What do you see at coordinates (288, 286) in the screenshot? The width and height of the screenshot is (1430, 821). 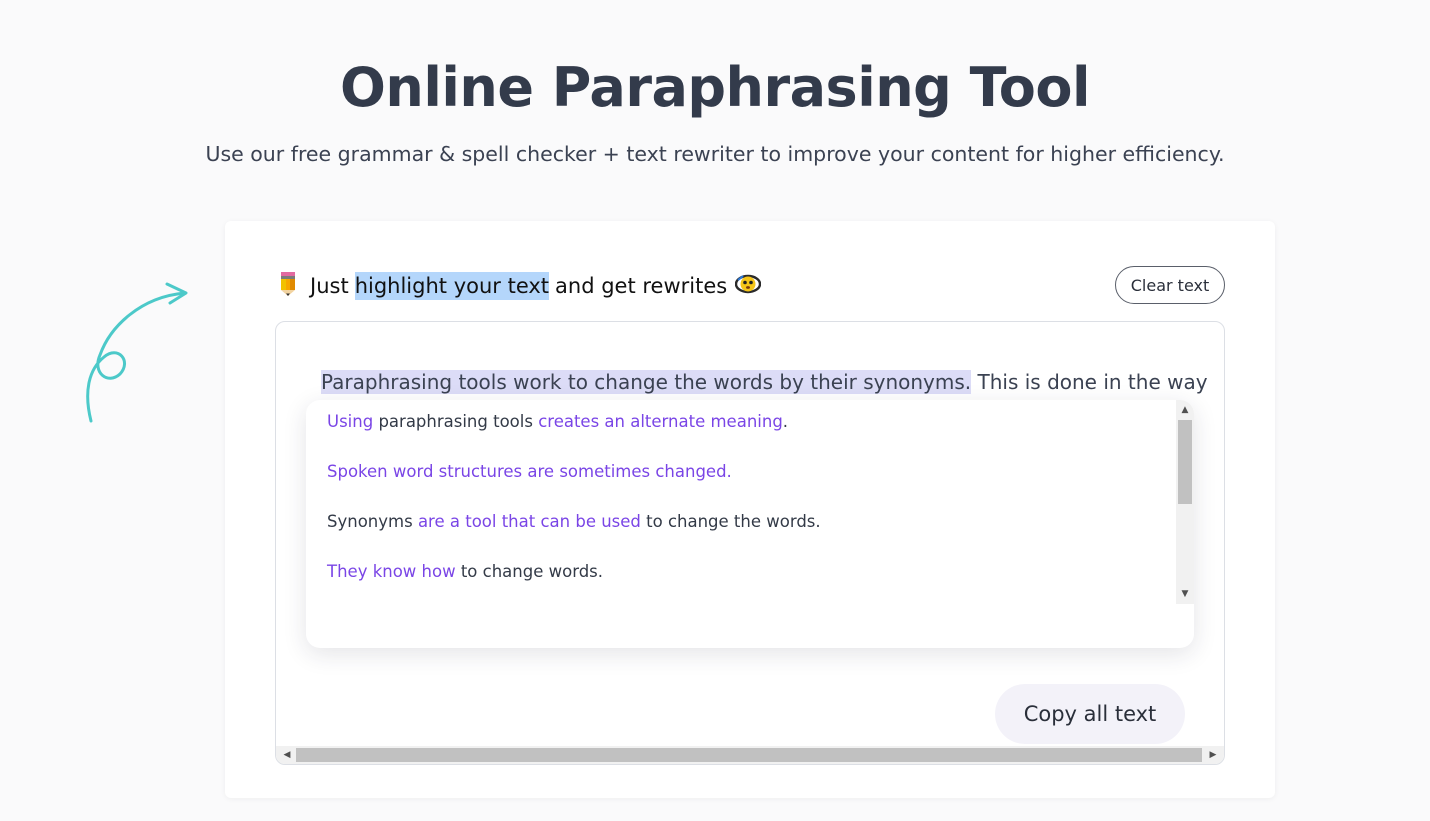 I see `pencil-icon` at bounding box center [288, 286].